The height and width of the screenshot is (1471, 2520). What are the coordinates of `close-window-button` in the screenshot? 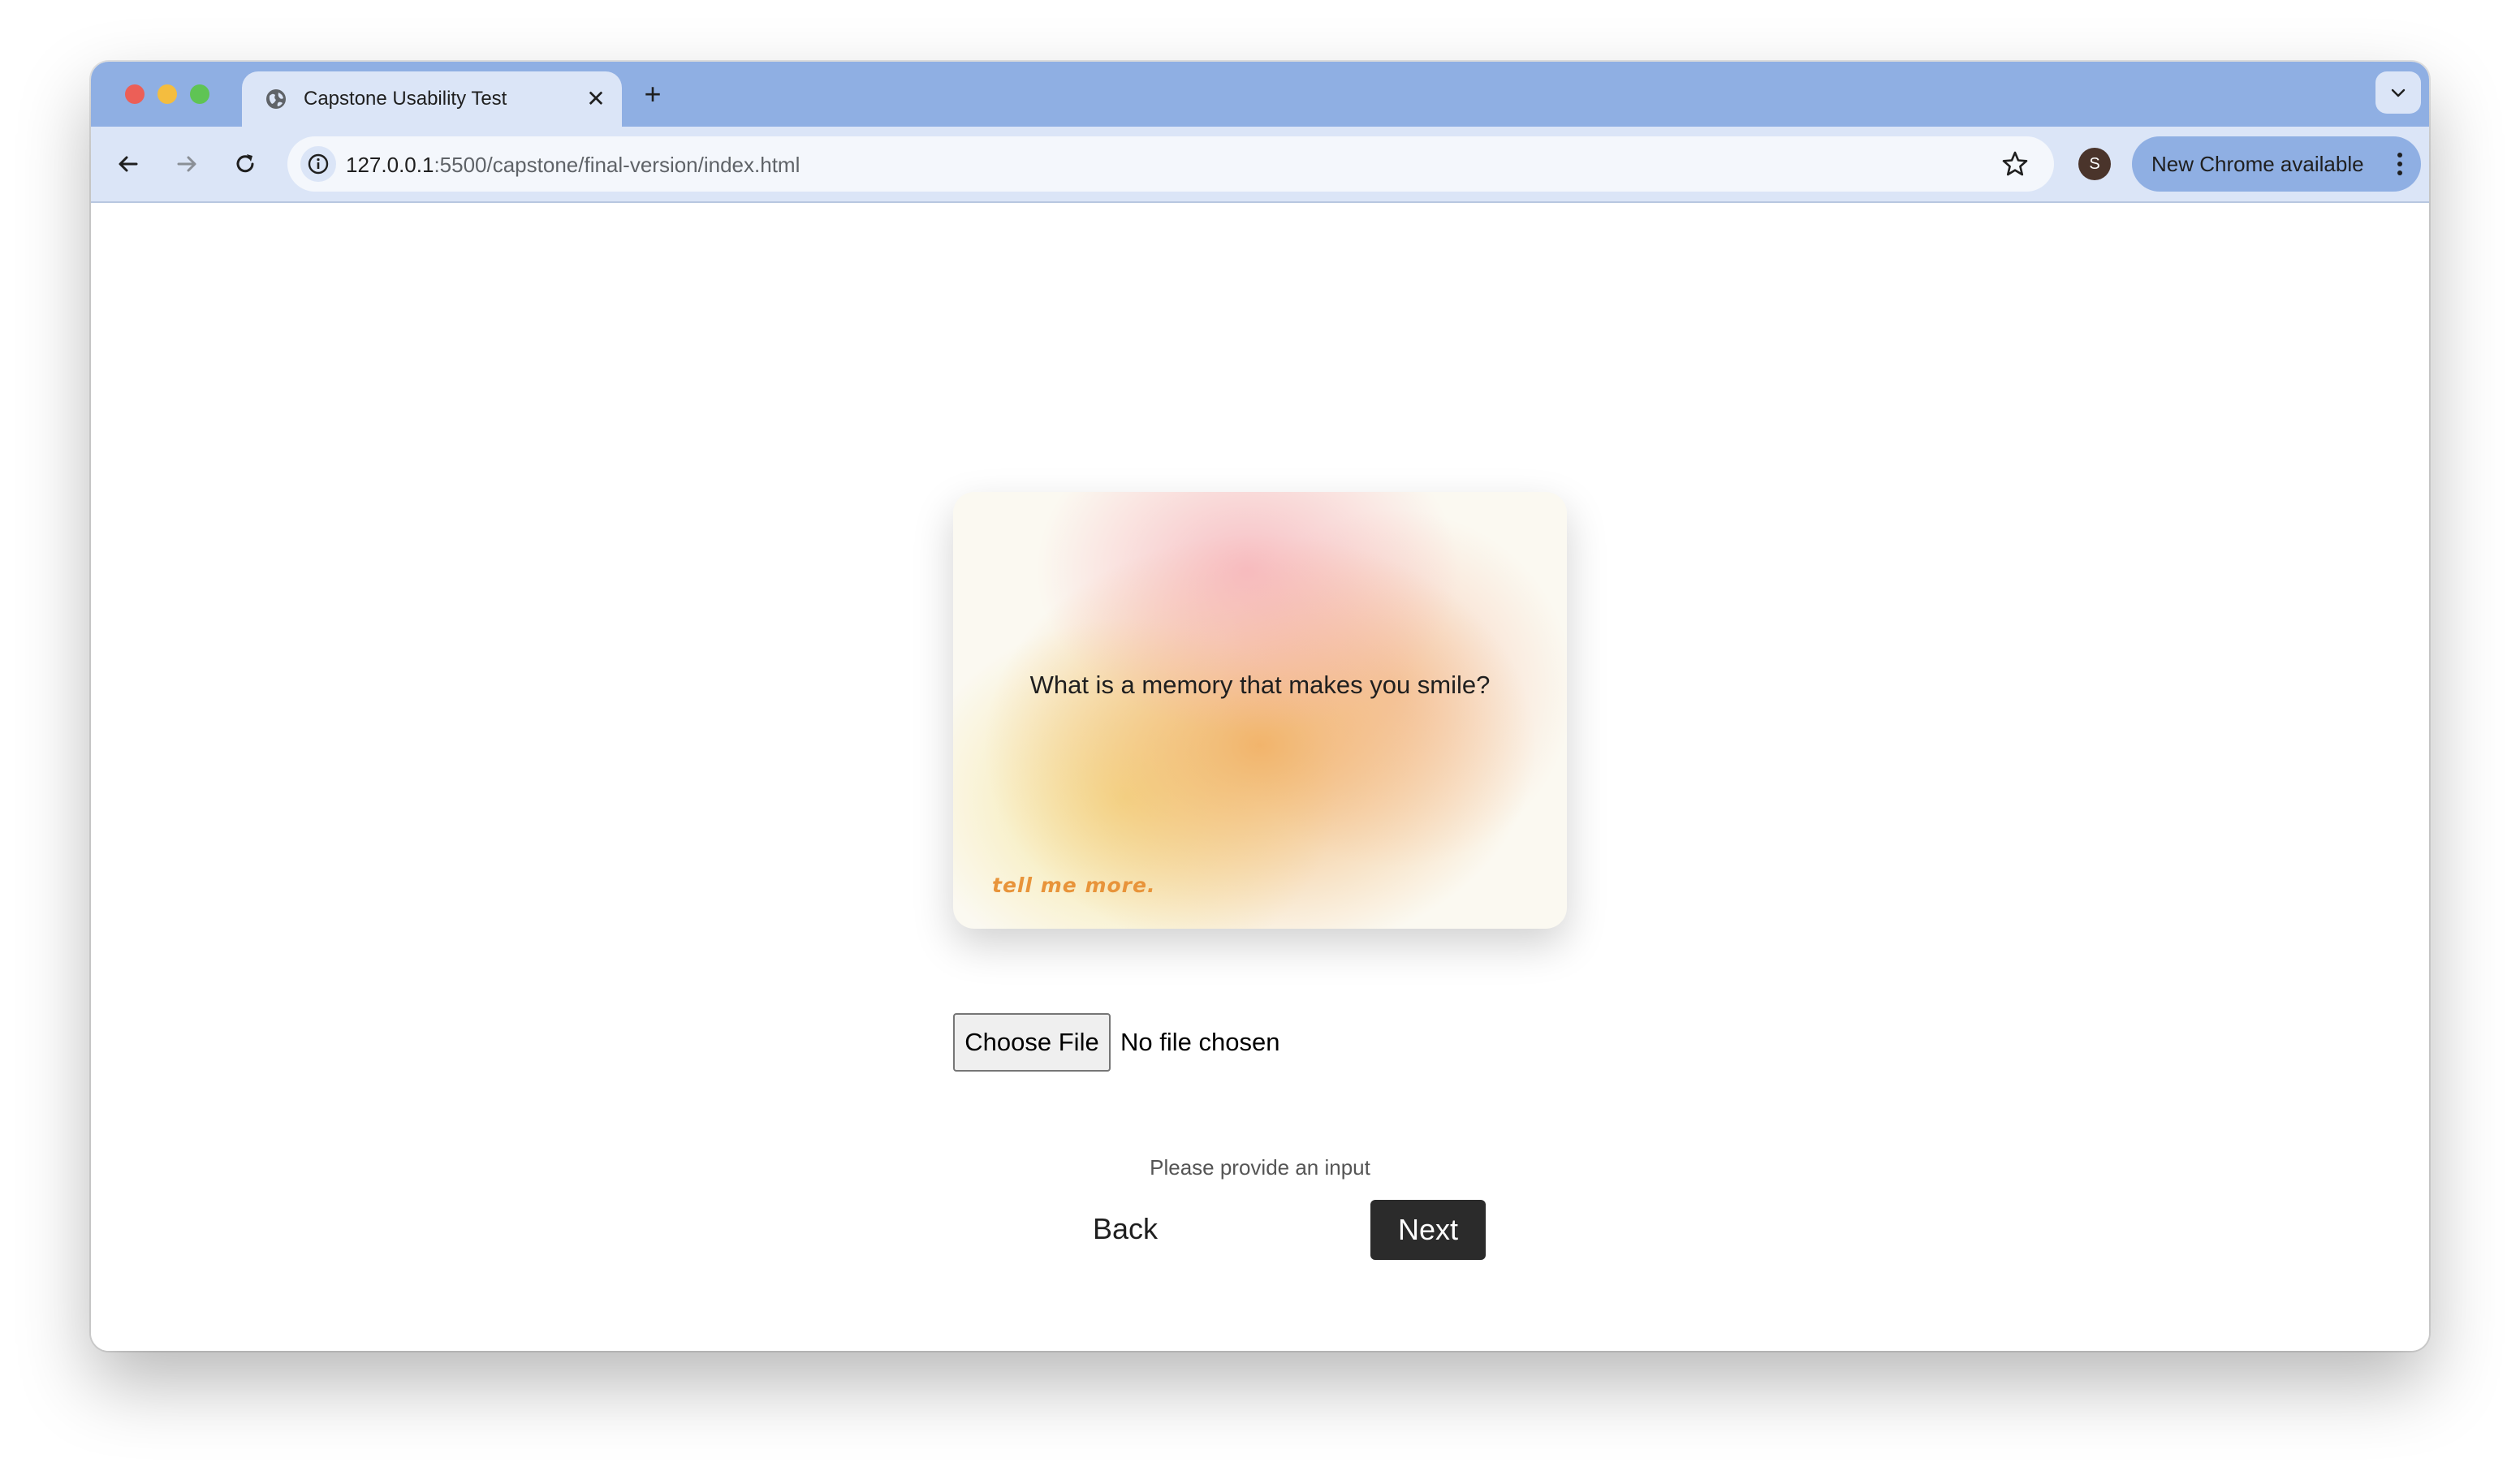 It's located at (135, 94).